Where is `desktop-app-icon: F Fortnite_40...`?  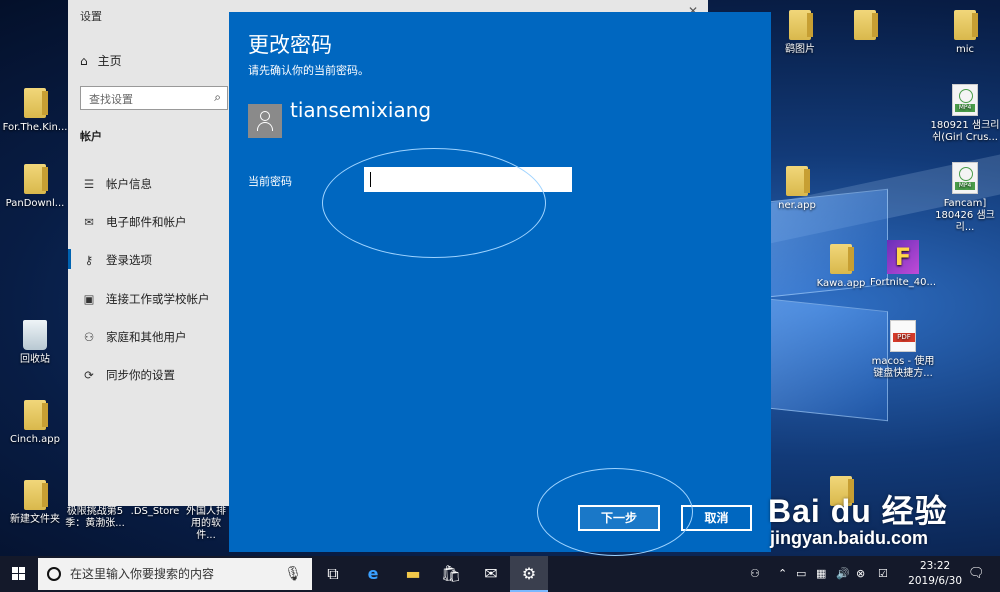
desktop-app-icon: F Fortnite_40... is located at coordinates (903, 264).